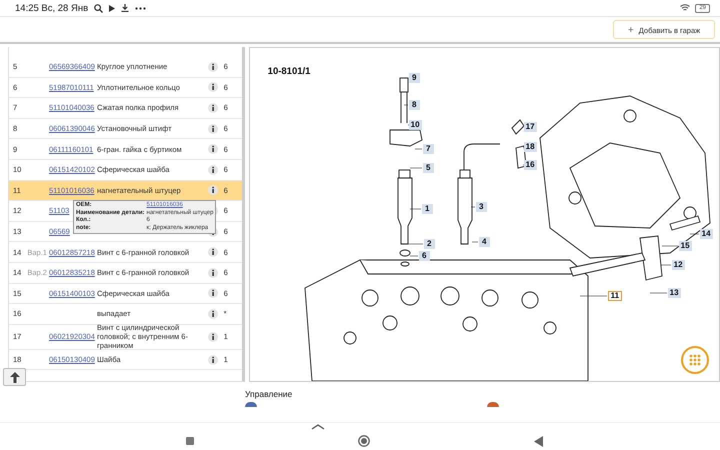 The image size is (720, 450). Describe the element at coordinates (190, 441) in the screenshot. I see `recent-apps-icon` at that location.